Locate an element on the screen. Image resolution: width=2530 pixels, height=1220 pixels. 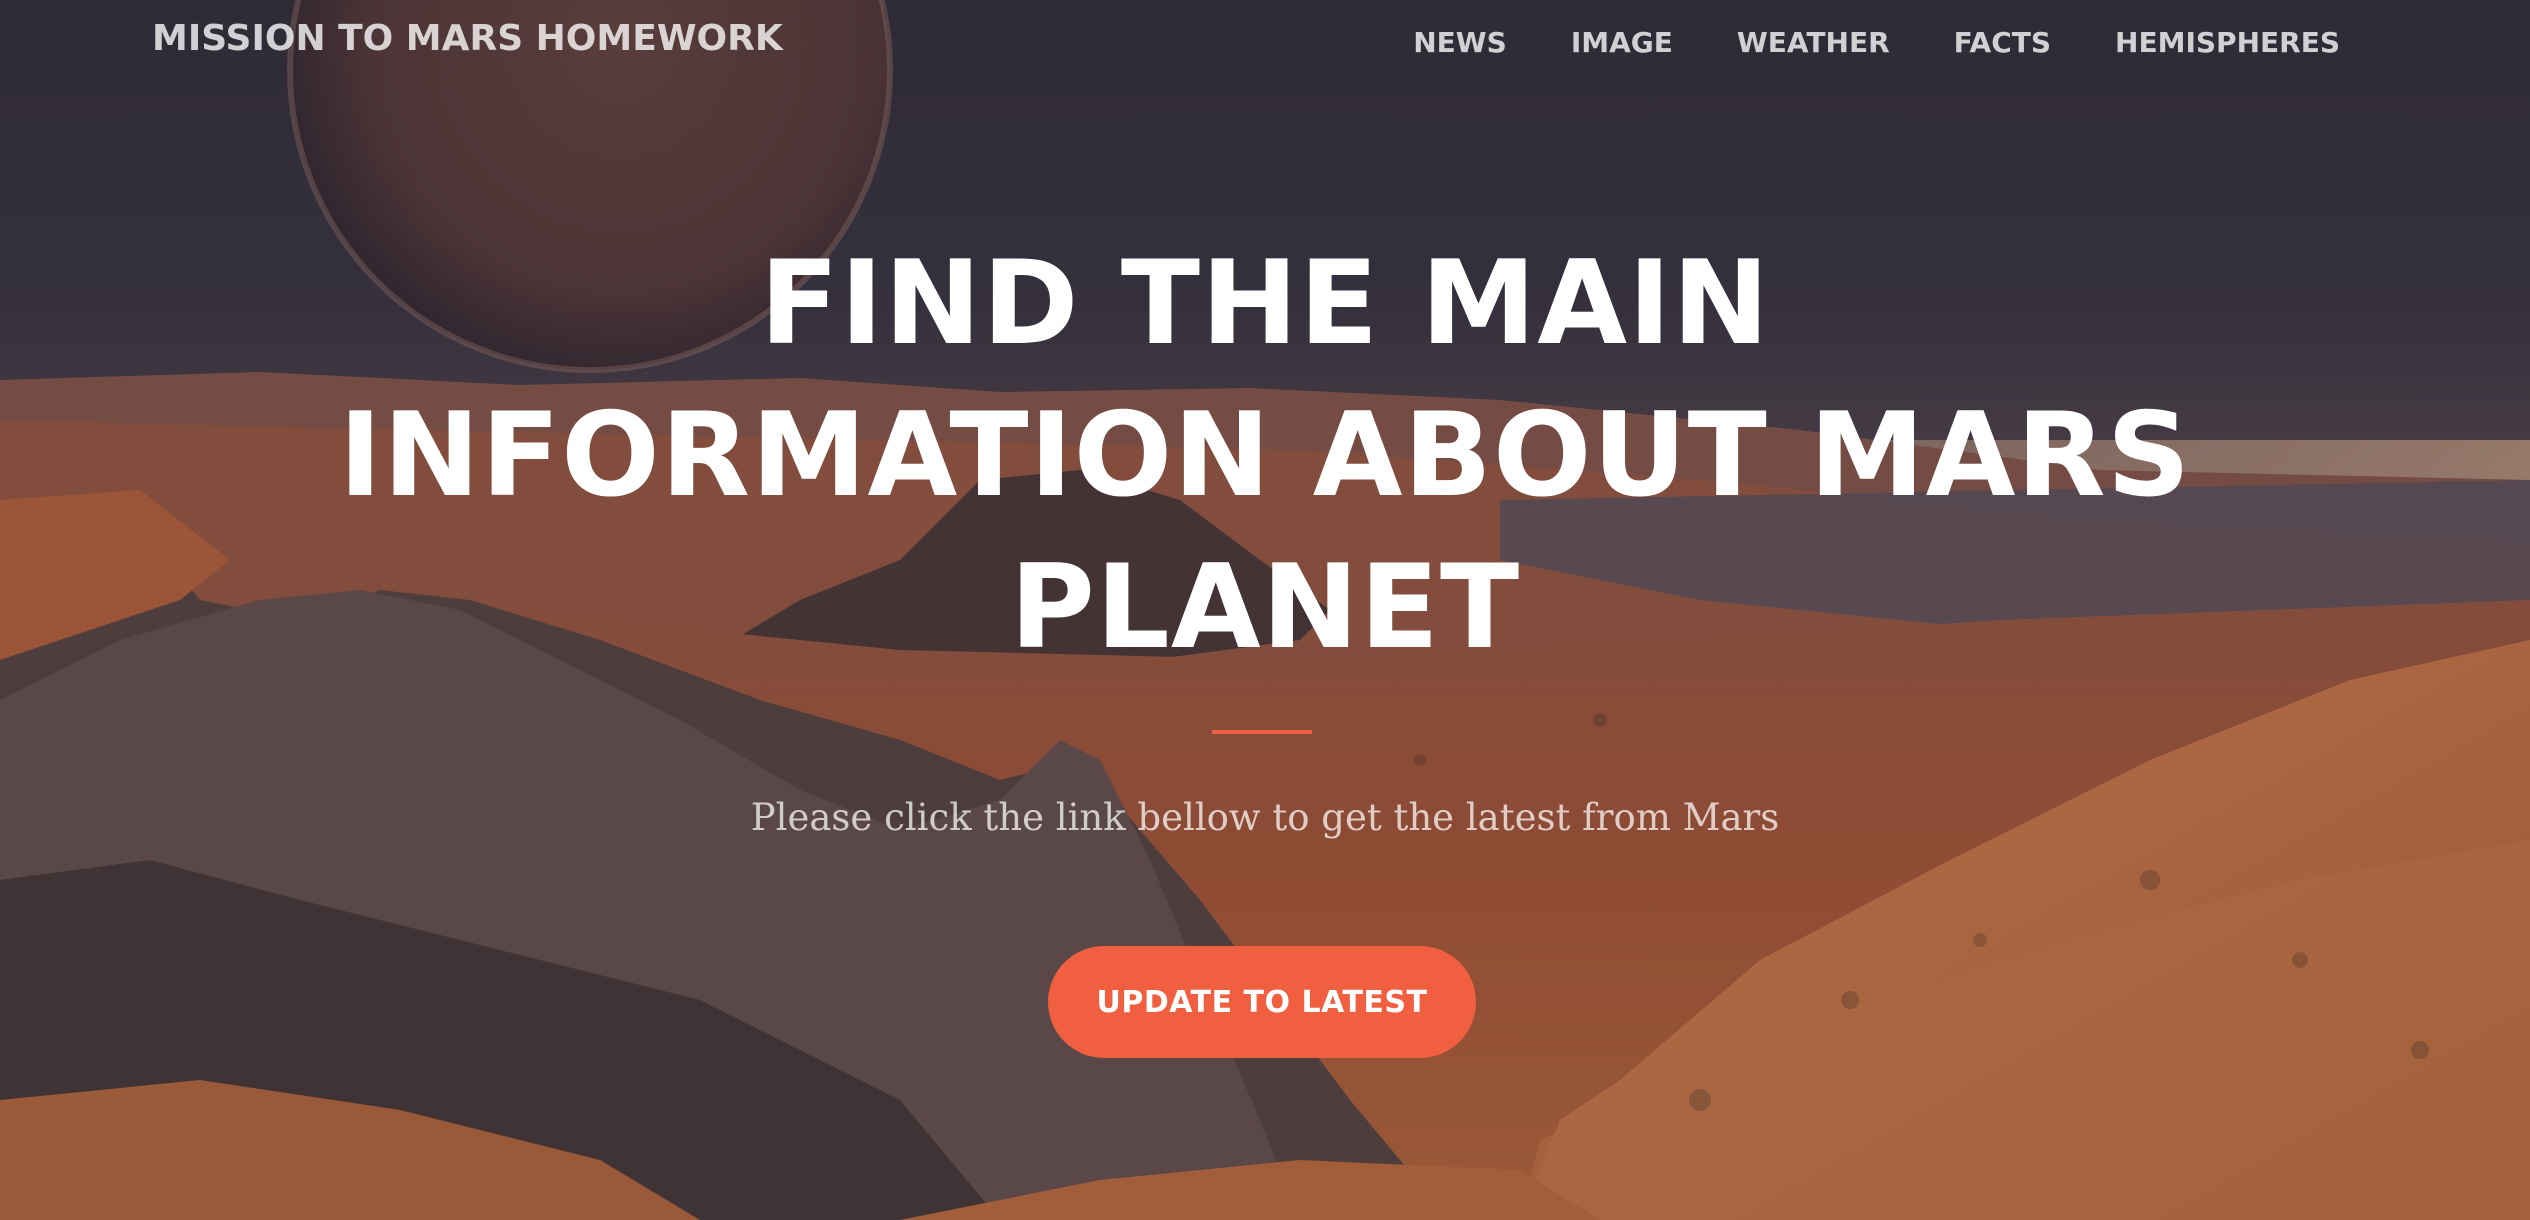
headline-line-2: INFORMATION ABOUT MARS is located at coordinates (1265, 455).